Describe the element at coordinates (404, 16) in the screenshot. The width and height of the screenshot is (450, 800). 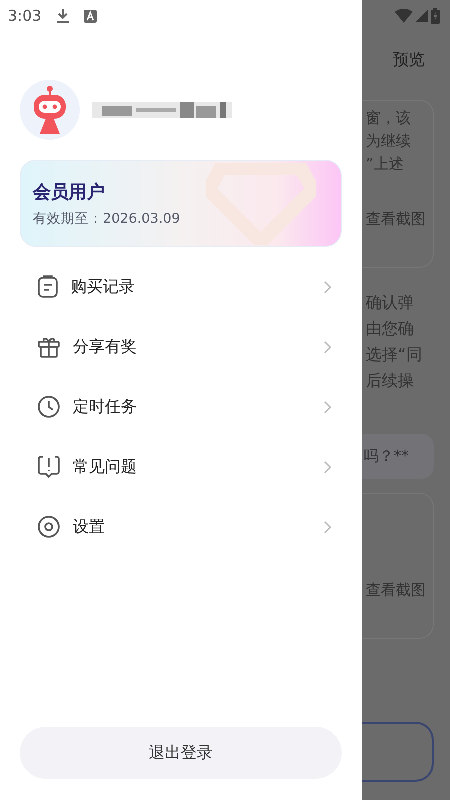
I see `wifi-icon` at that location.